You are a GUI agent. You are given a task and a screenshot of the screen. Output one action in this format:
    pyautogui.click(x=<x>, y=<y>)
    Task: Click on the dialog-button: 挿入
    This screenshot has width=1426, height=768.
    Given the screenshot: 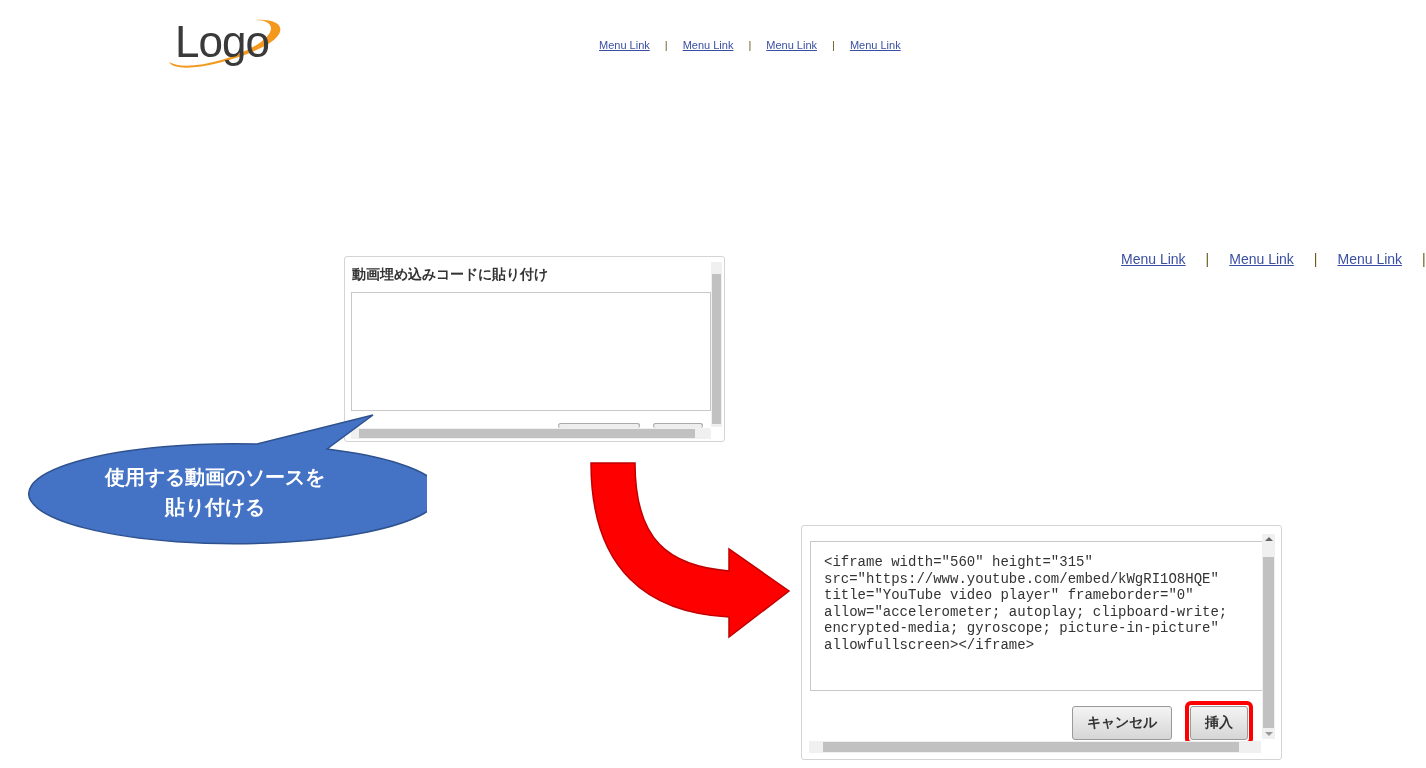 What is the action you would take?
    pyautogui.click(x=1219, y=723)
    